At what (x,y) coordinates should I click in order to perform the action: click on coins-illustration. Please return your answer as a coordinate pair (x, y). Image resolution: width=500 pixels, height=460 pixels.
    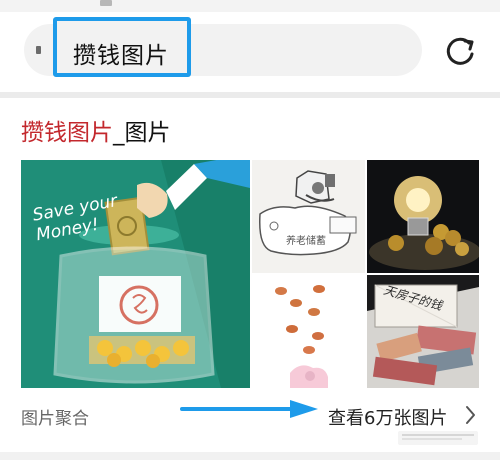
    Looking at the image, I should click on (308, 331).